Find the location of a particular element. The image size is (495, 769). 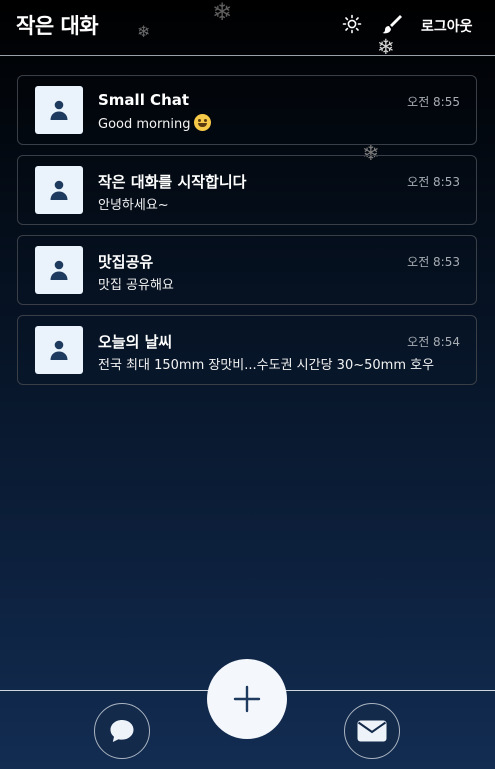

chat-room-item: 작은 대화를 시작합니다 안녕하세요~ 오전 8:53 is located at coordinates (247, 190).